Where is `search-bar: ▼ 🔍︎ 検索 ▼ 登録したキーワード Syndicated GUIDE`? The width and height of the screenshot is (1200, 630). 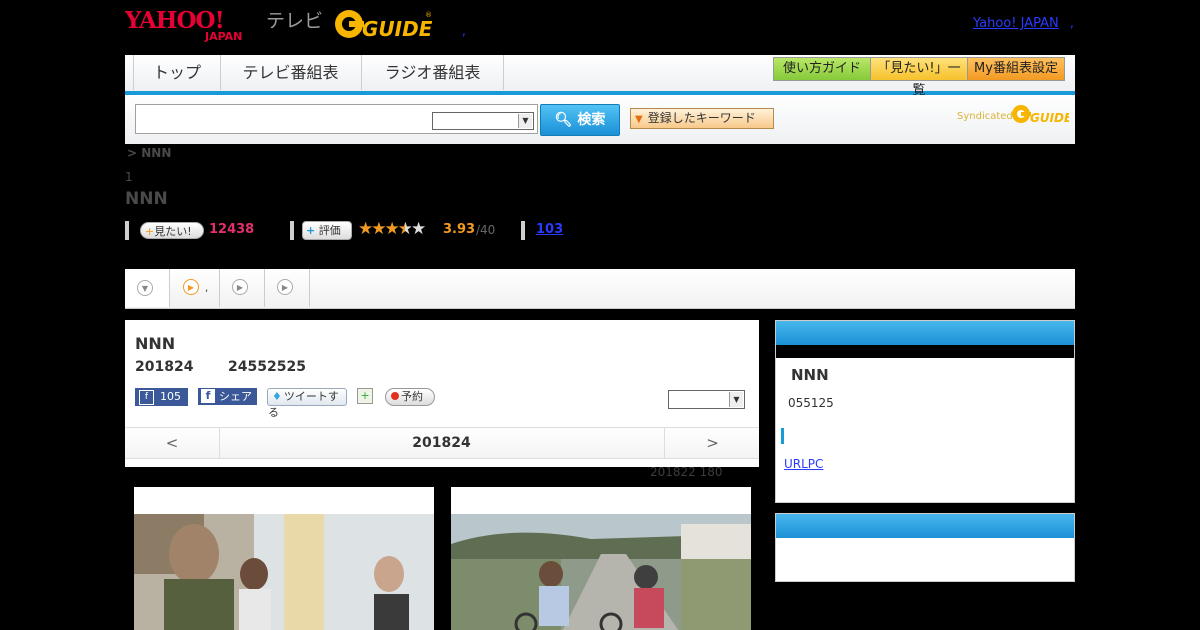 search-bar: ▼ 🔍︎ 検索 ▼ 登録したキーワード Syndicated GUIDE is located at coordinates (600, 119).